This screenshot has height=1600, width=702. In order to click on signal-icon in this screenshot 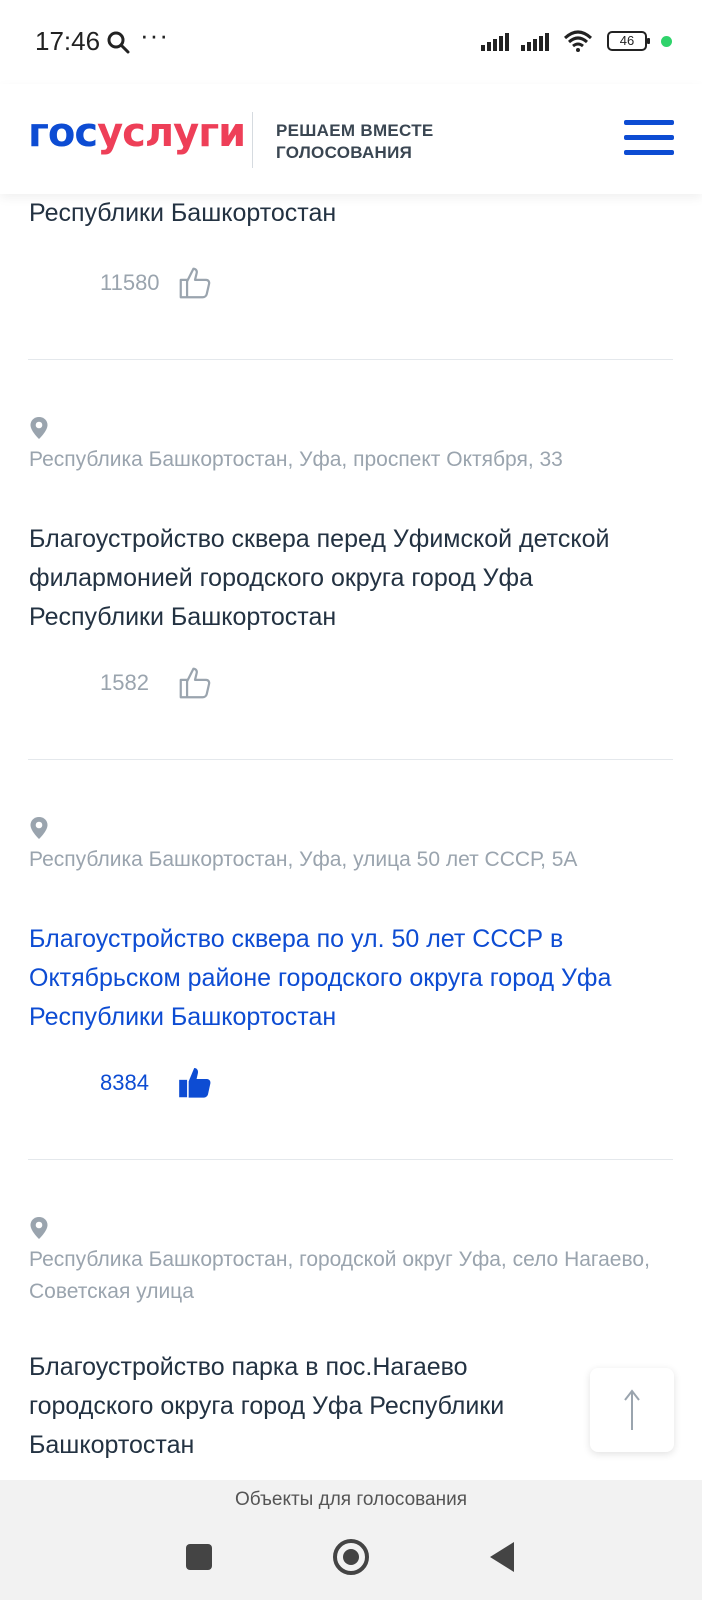, I will do `click(495, 41)`.